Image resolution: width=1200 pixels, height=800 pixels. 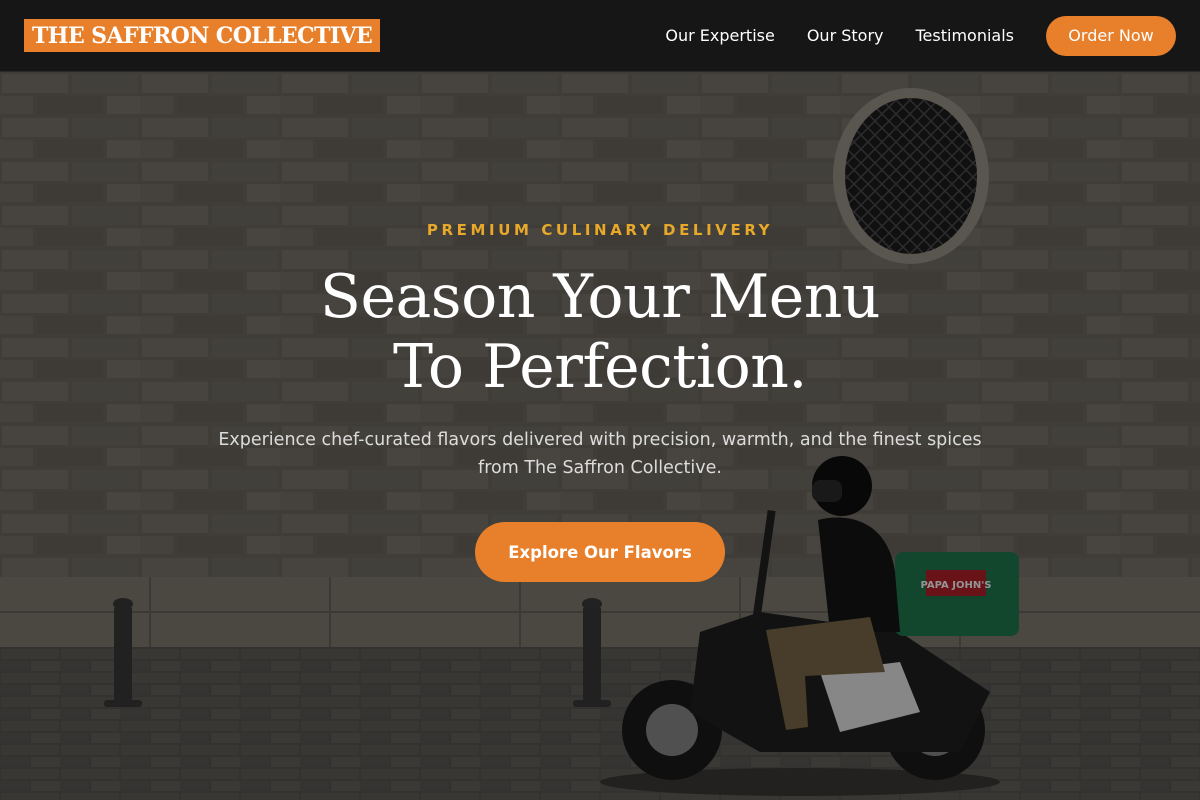 What do you see at coordinates (600, 297) in the screenshot?
I see `hero-headline-line-1: Season Your Menu` at bounding box center [600, 297].